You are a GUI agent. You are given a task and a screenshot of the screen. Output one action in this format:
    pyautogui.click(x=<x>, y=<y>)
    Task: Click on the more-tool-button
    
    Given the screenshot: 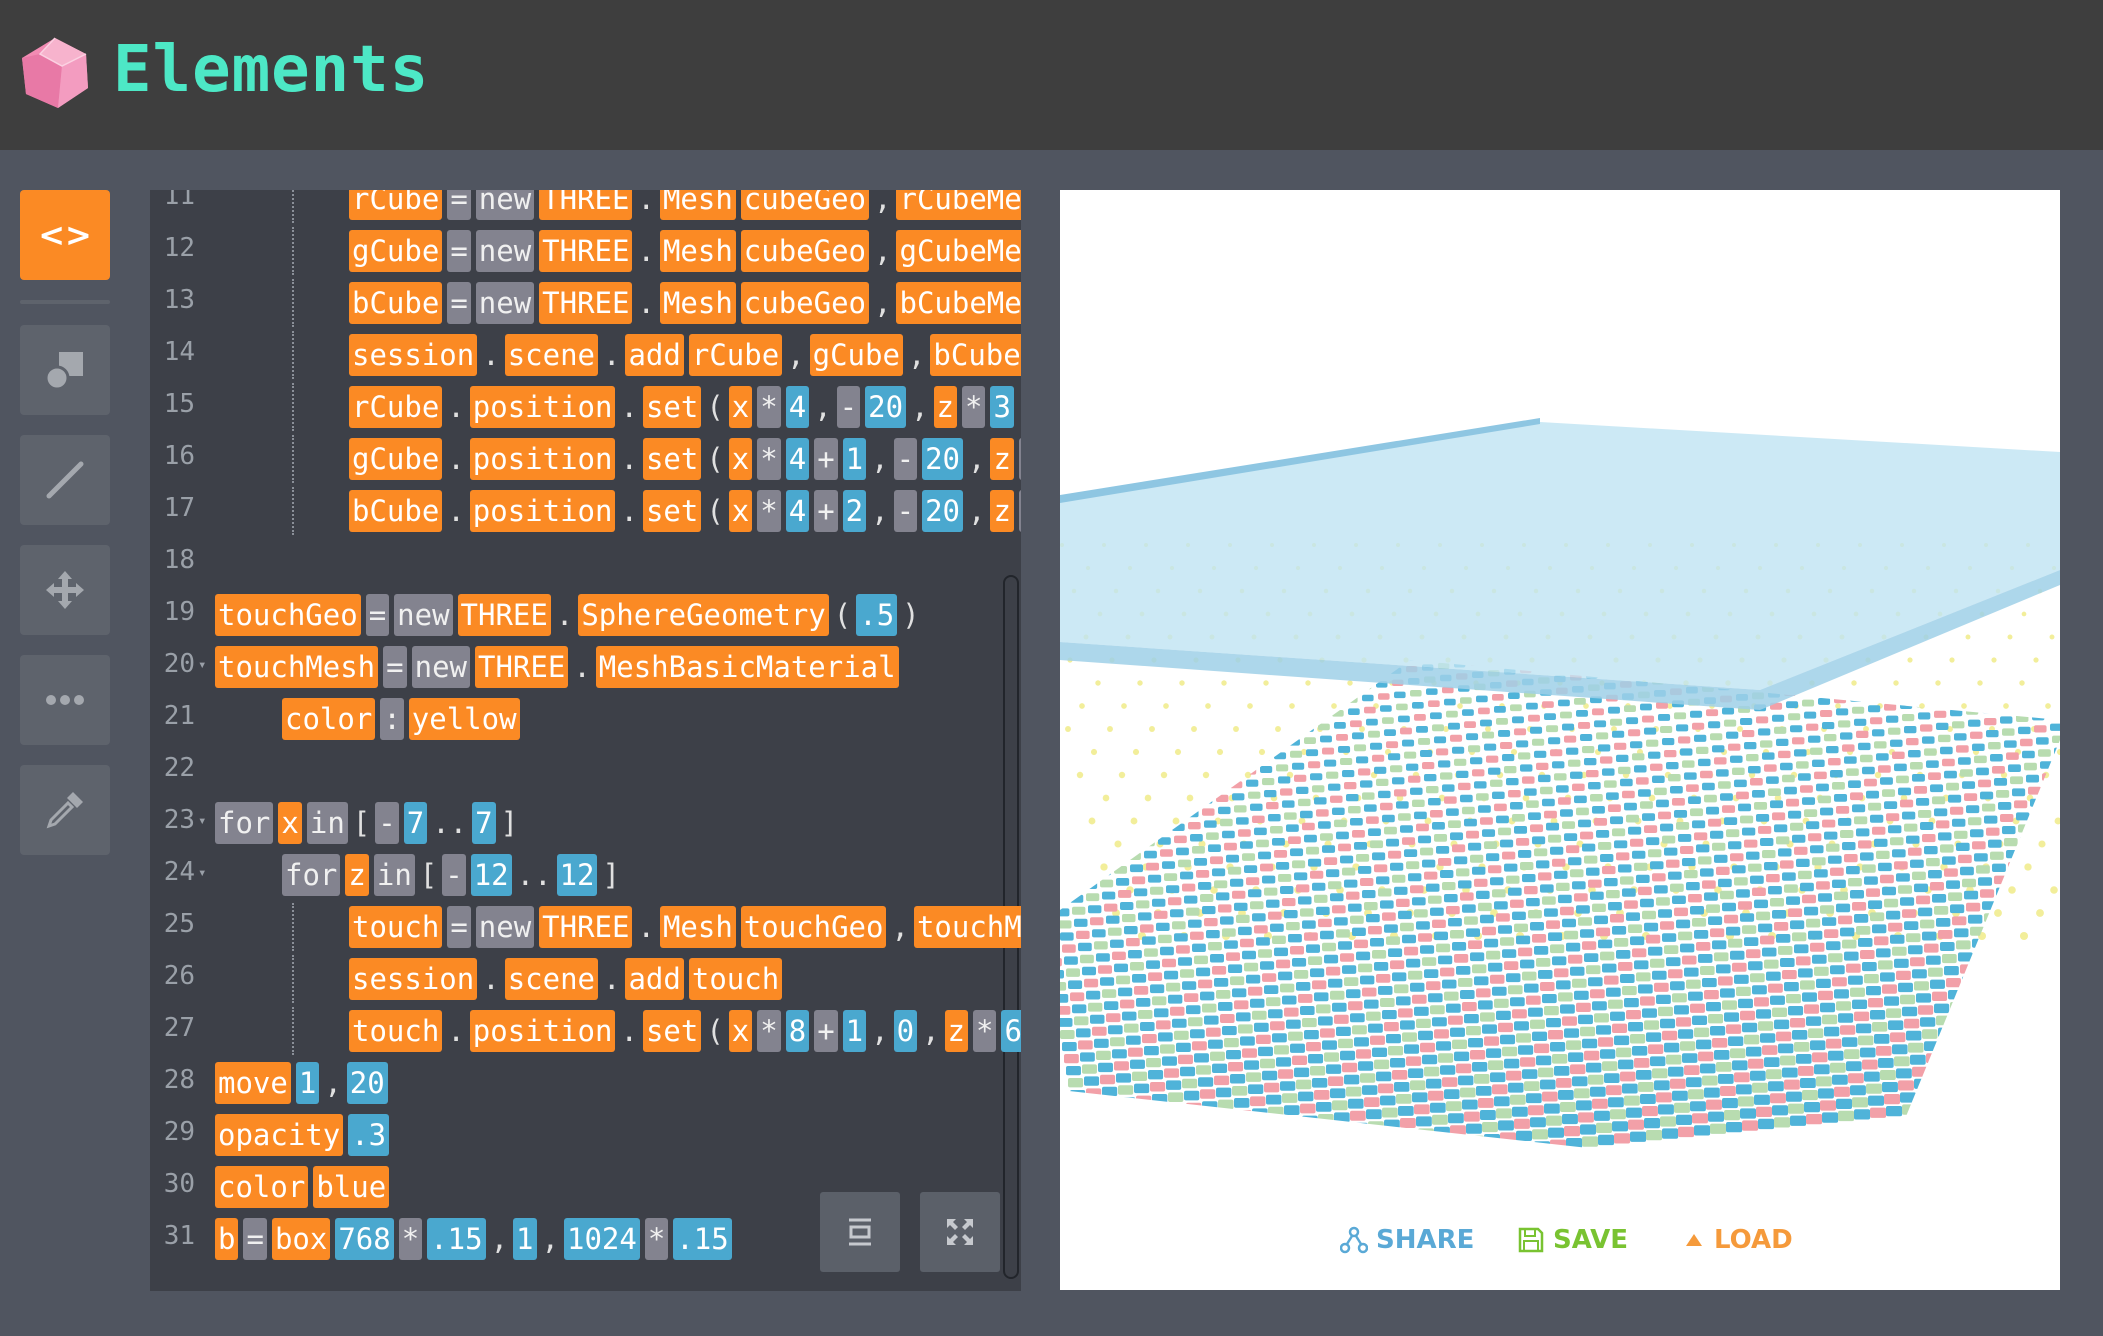 What is the action you would take?
    pyautogui.click(x=65, y=700)
    